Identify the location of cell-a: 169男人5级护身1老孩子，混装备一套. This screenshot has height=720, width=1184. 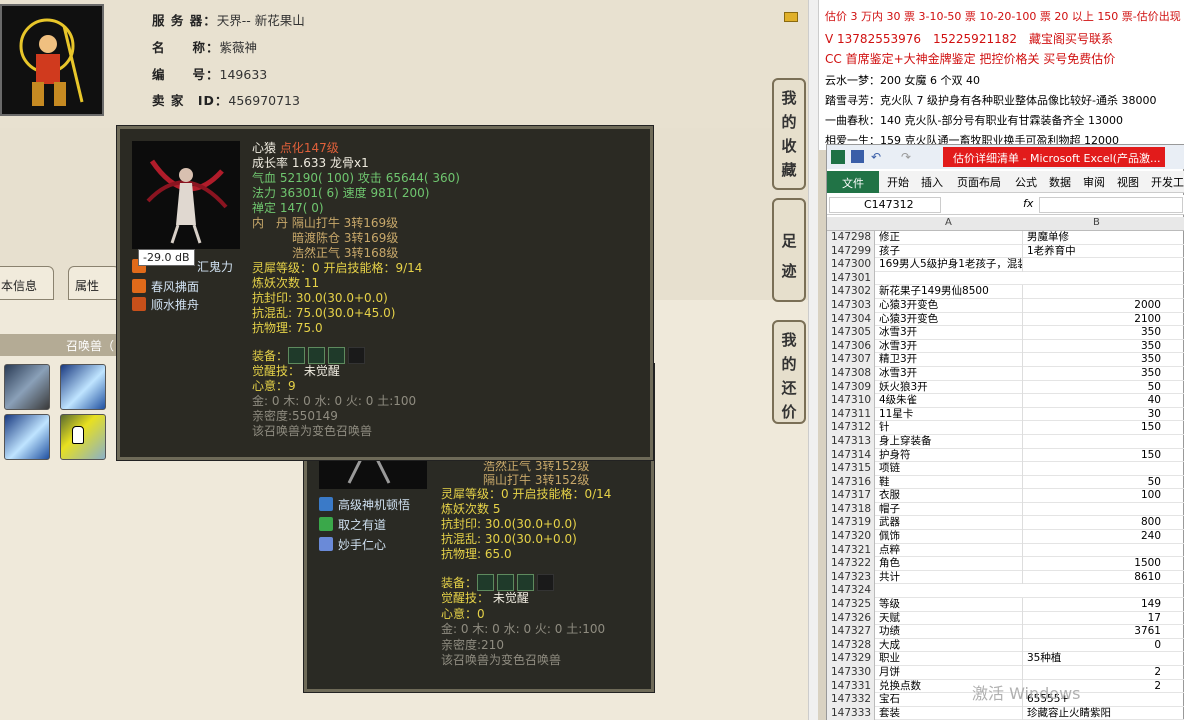
(950, 265).